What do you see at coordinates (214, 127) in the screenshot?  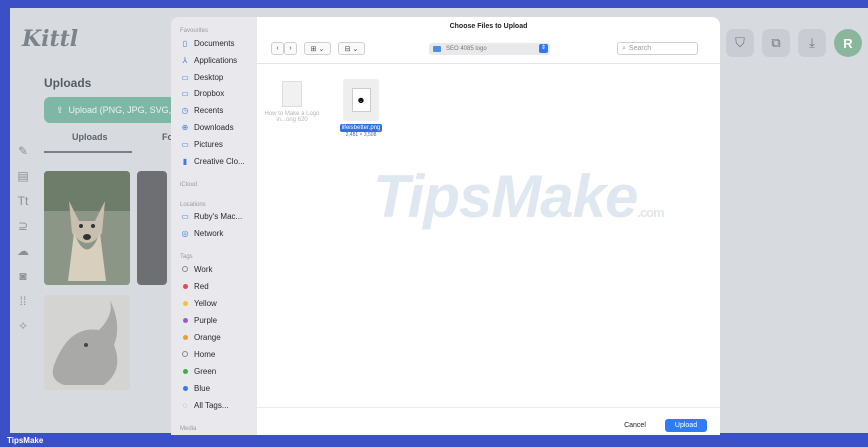 I see `sidebar-item-label: Downloads` at bounding box center [214, 127].